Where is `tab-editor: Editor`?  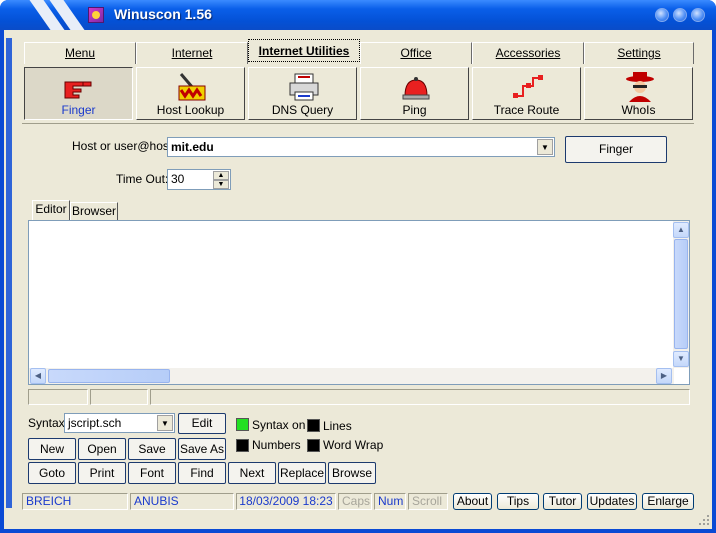
tab-editor: Editor is located at coordinates (51, 210).